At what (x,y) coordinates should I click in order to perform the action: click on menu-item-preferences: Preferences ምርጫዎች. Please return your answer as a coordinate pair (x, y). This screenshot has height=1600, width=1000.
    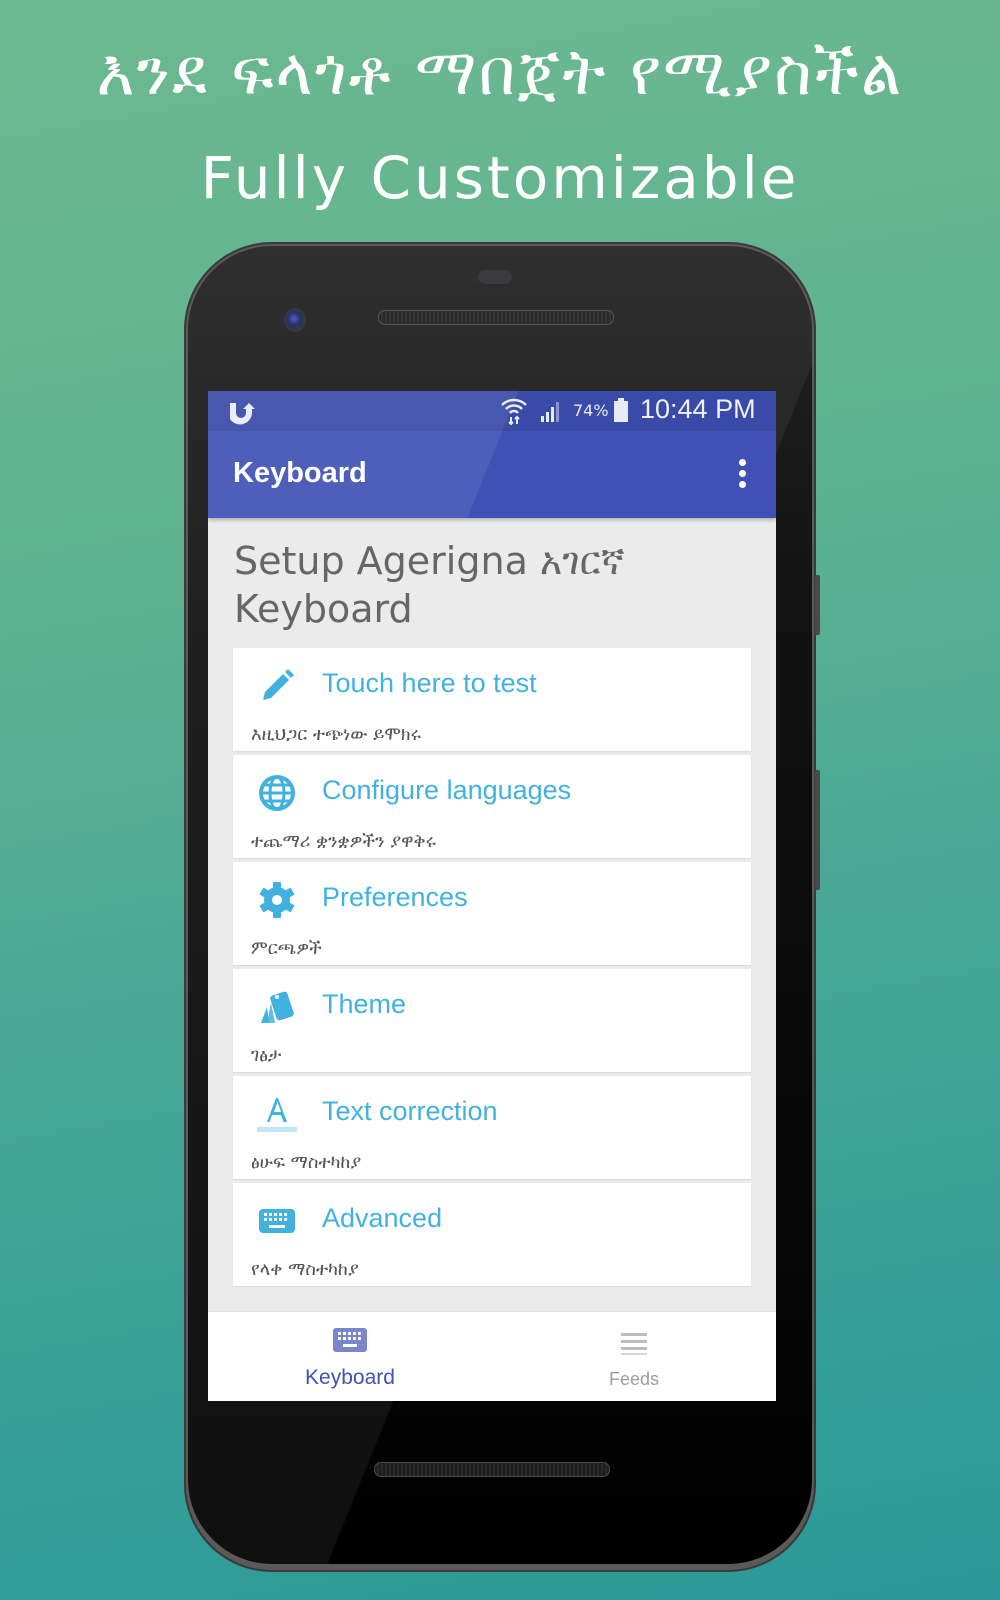
    Looking at the image, I should click on (492, 913).